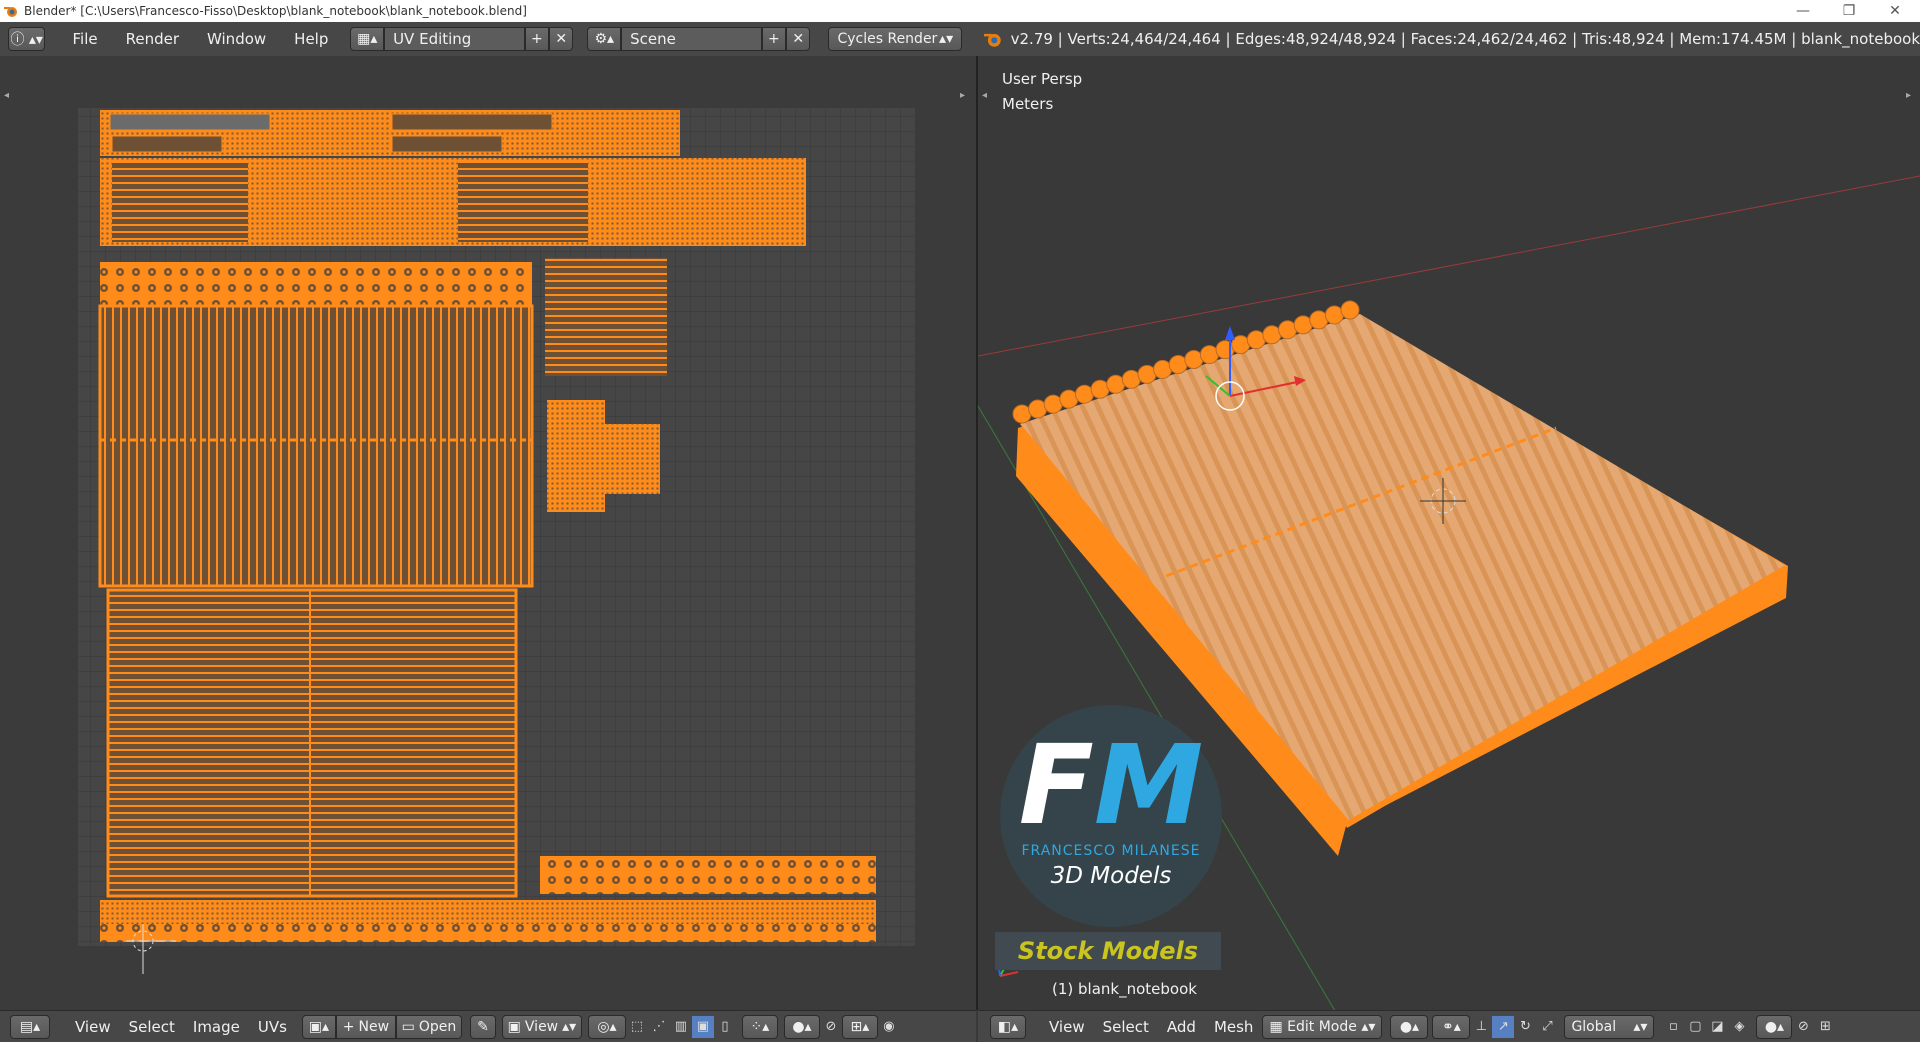  What do you see at coordinates (1008, 1026) in the screenshot?
I see `editor-type-3d-button: ◧▴` at bounding box center [1008, 1026].